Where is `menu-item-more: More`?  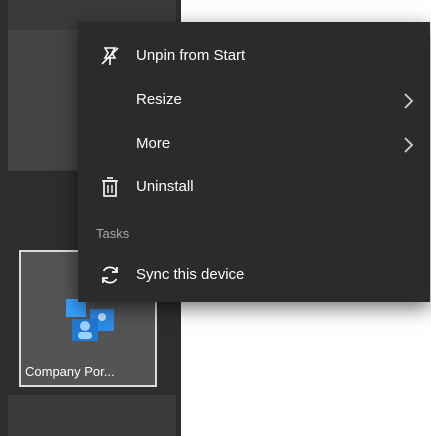 menu-item-more: More is located at coordinates (254, 145).